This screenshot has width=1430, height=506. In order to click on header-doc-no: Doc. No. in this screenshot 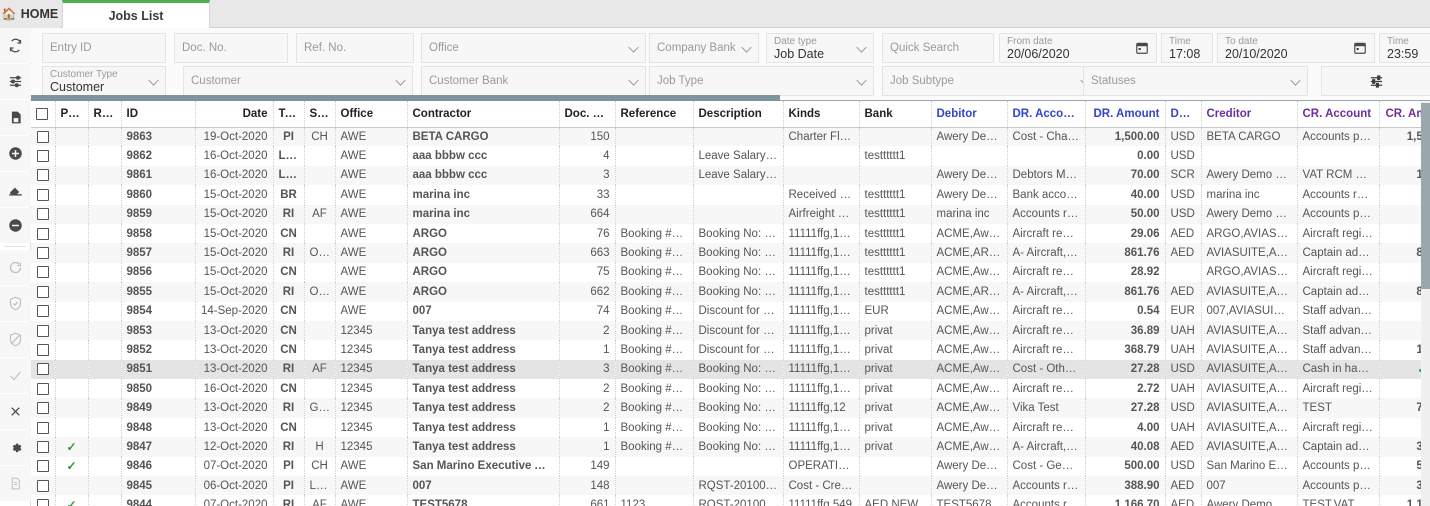, I will do `click(587, 114)`.